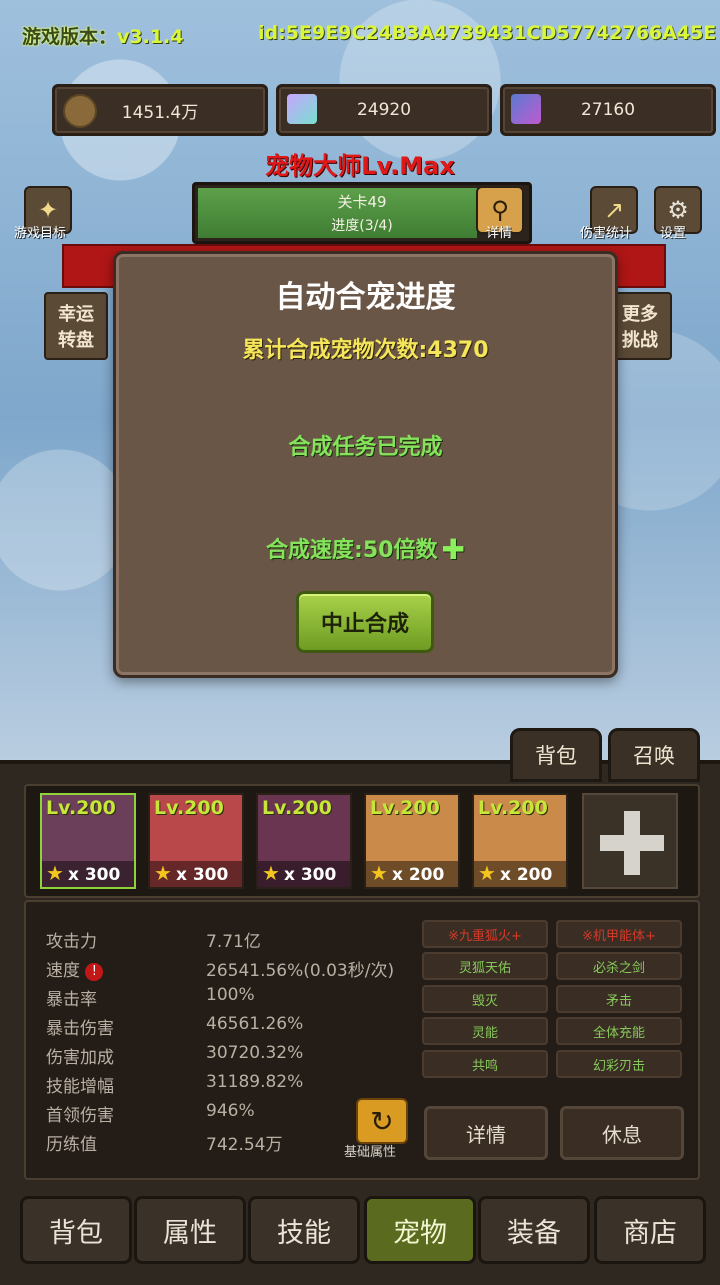  What do you see at coordinates (499, 233) in the screenshot?
I see `details-label: 详情` at bounding box center [499, 233].